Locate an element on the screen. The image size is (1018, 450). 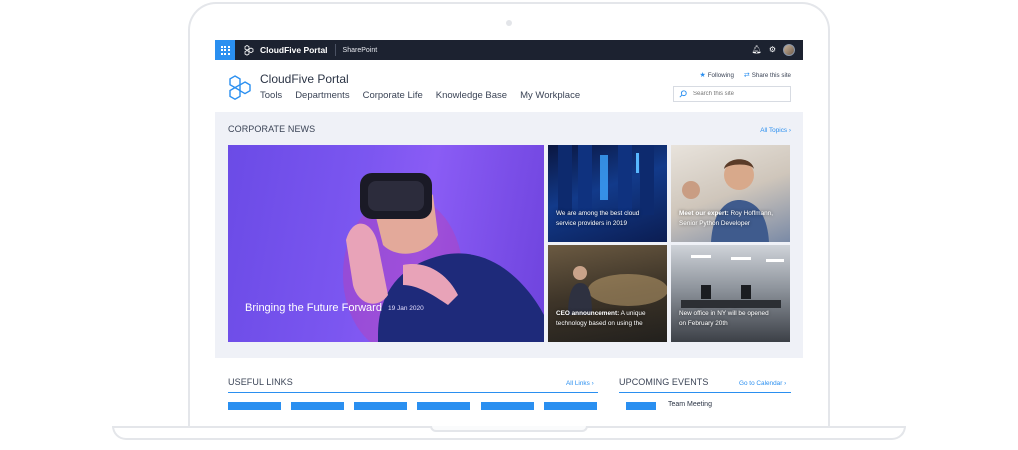
all-topics-link: All Topics › is located at coordinates (775, 130).